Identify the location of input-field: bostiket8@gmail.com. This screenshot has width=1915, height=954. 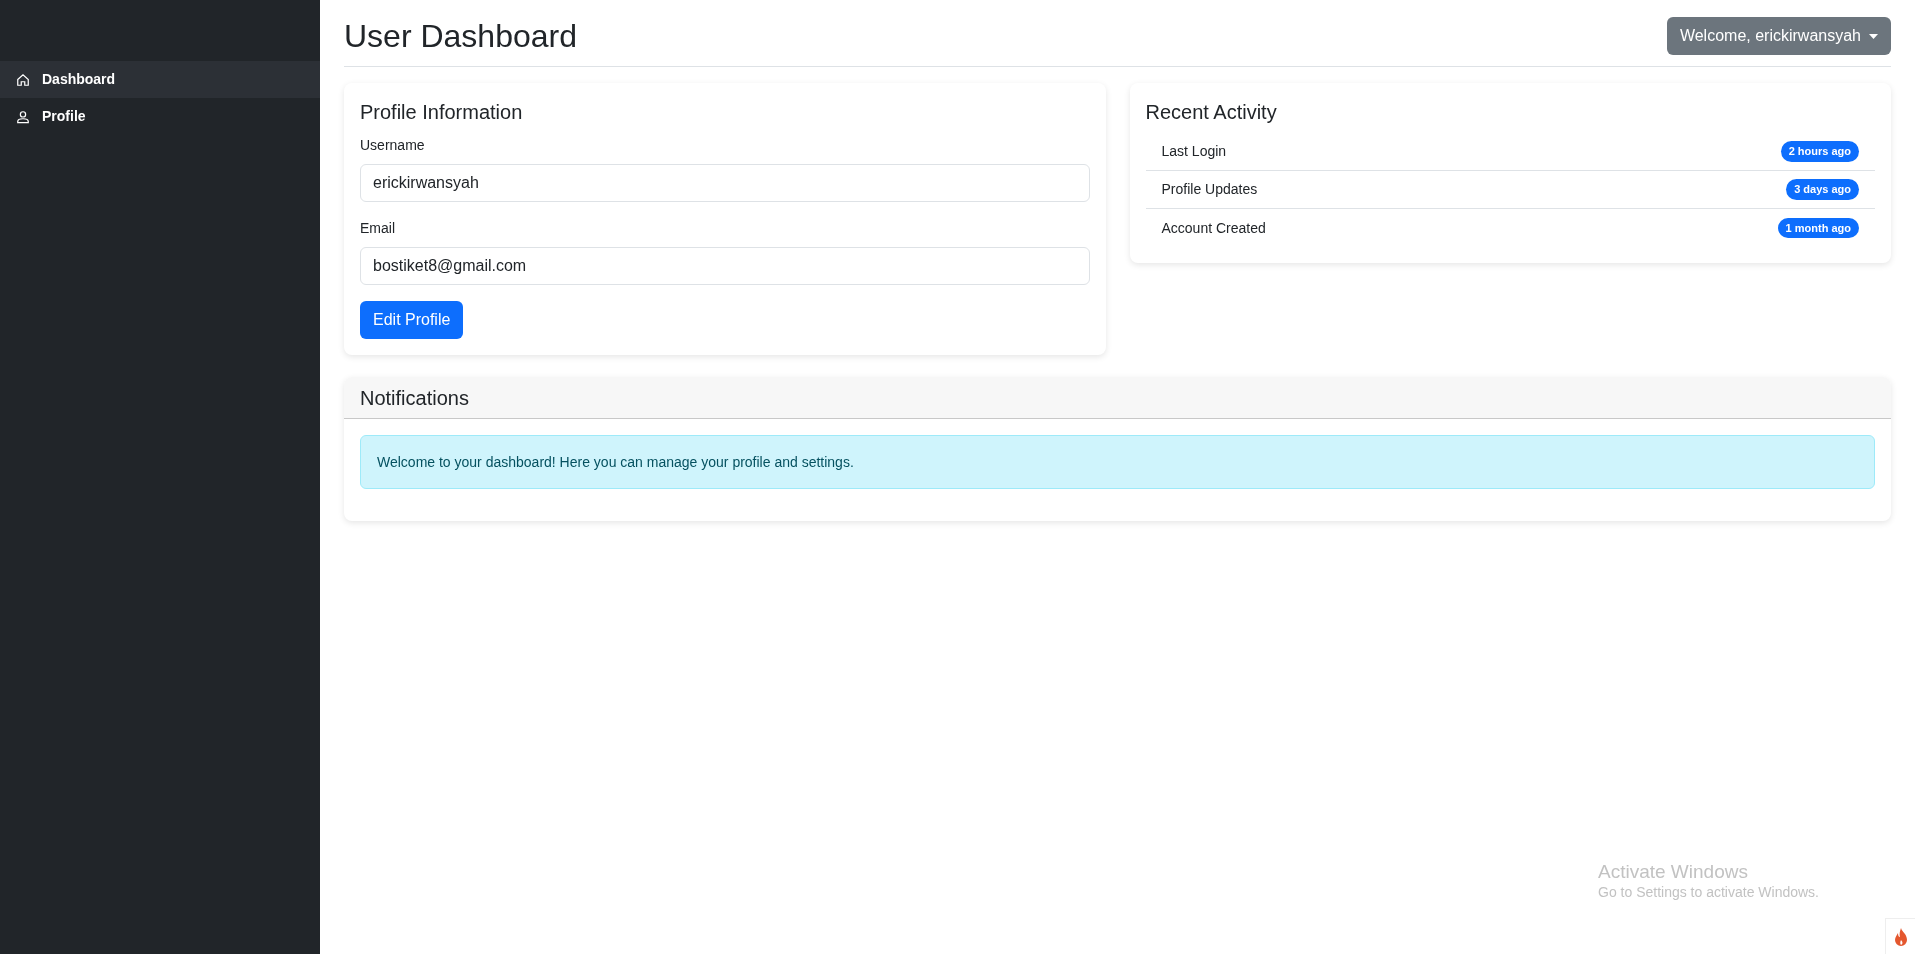
(725, 266).